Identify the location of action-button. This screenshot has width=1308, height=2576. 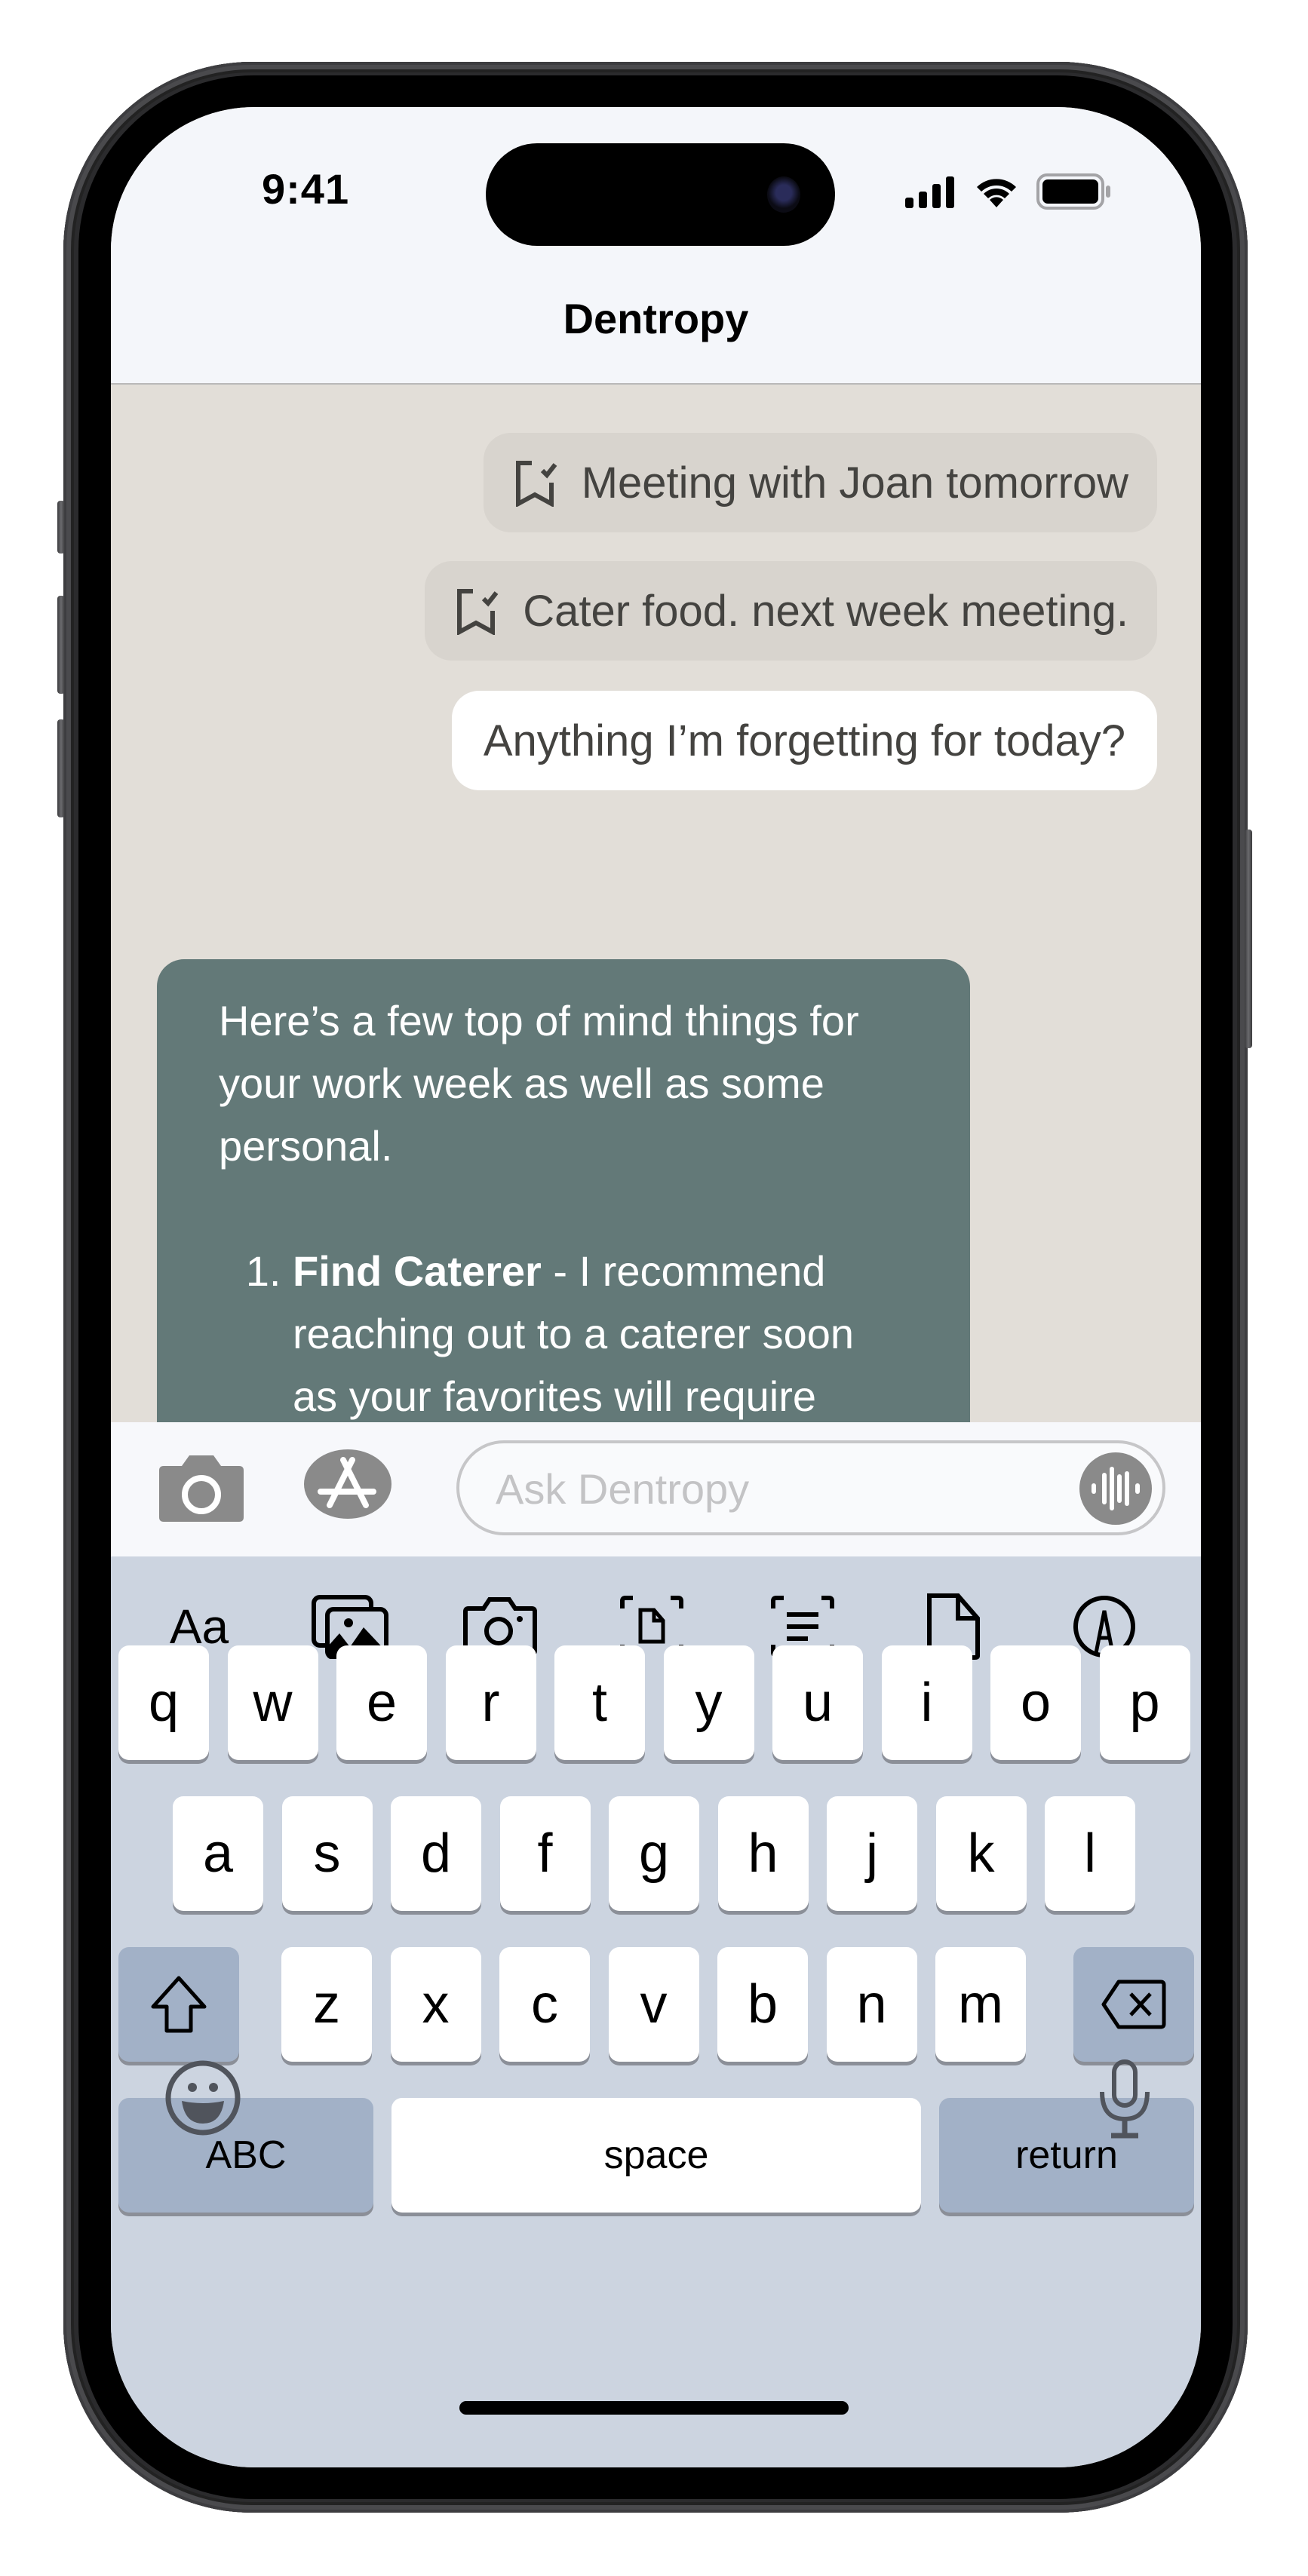
(61, 527).